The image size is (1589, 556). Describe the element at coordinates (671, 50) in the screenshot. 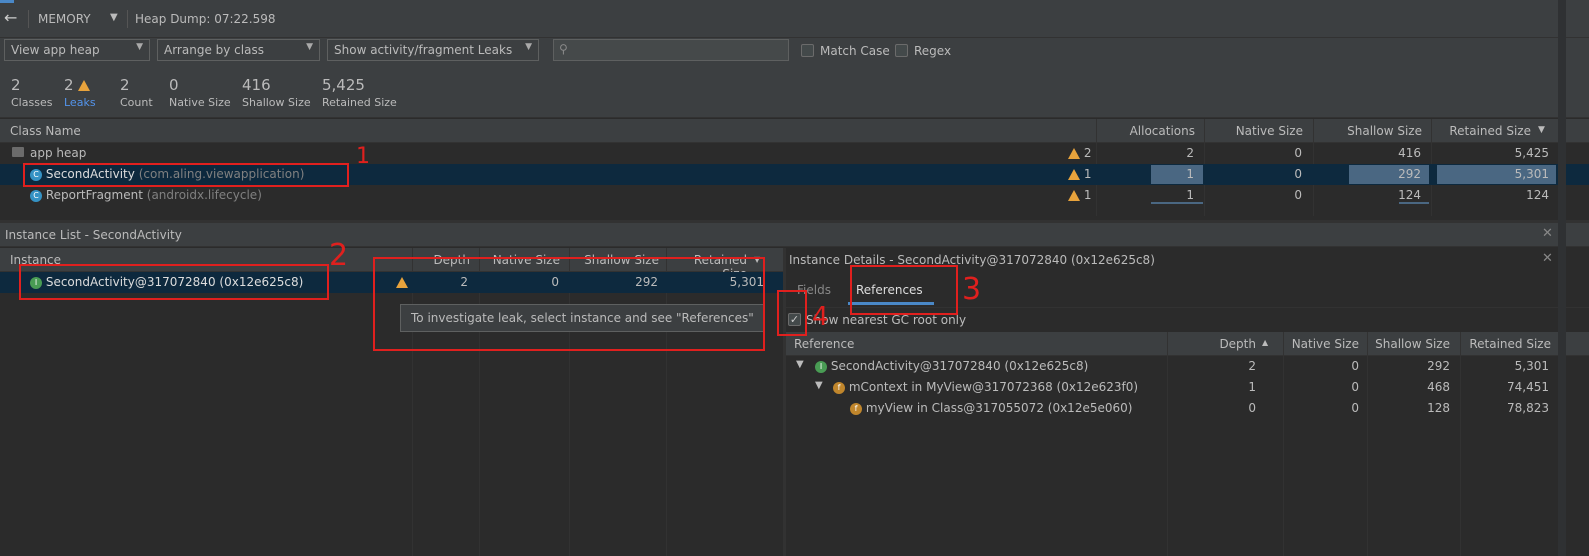

I see `search-input: ⚲` at that location.